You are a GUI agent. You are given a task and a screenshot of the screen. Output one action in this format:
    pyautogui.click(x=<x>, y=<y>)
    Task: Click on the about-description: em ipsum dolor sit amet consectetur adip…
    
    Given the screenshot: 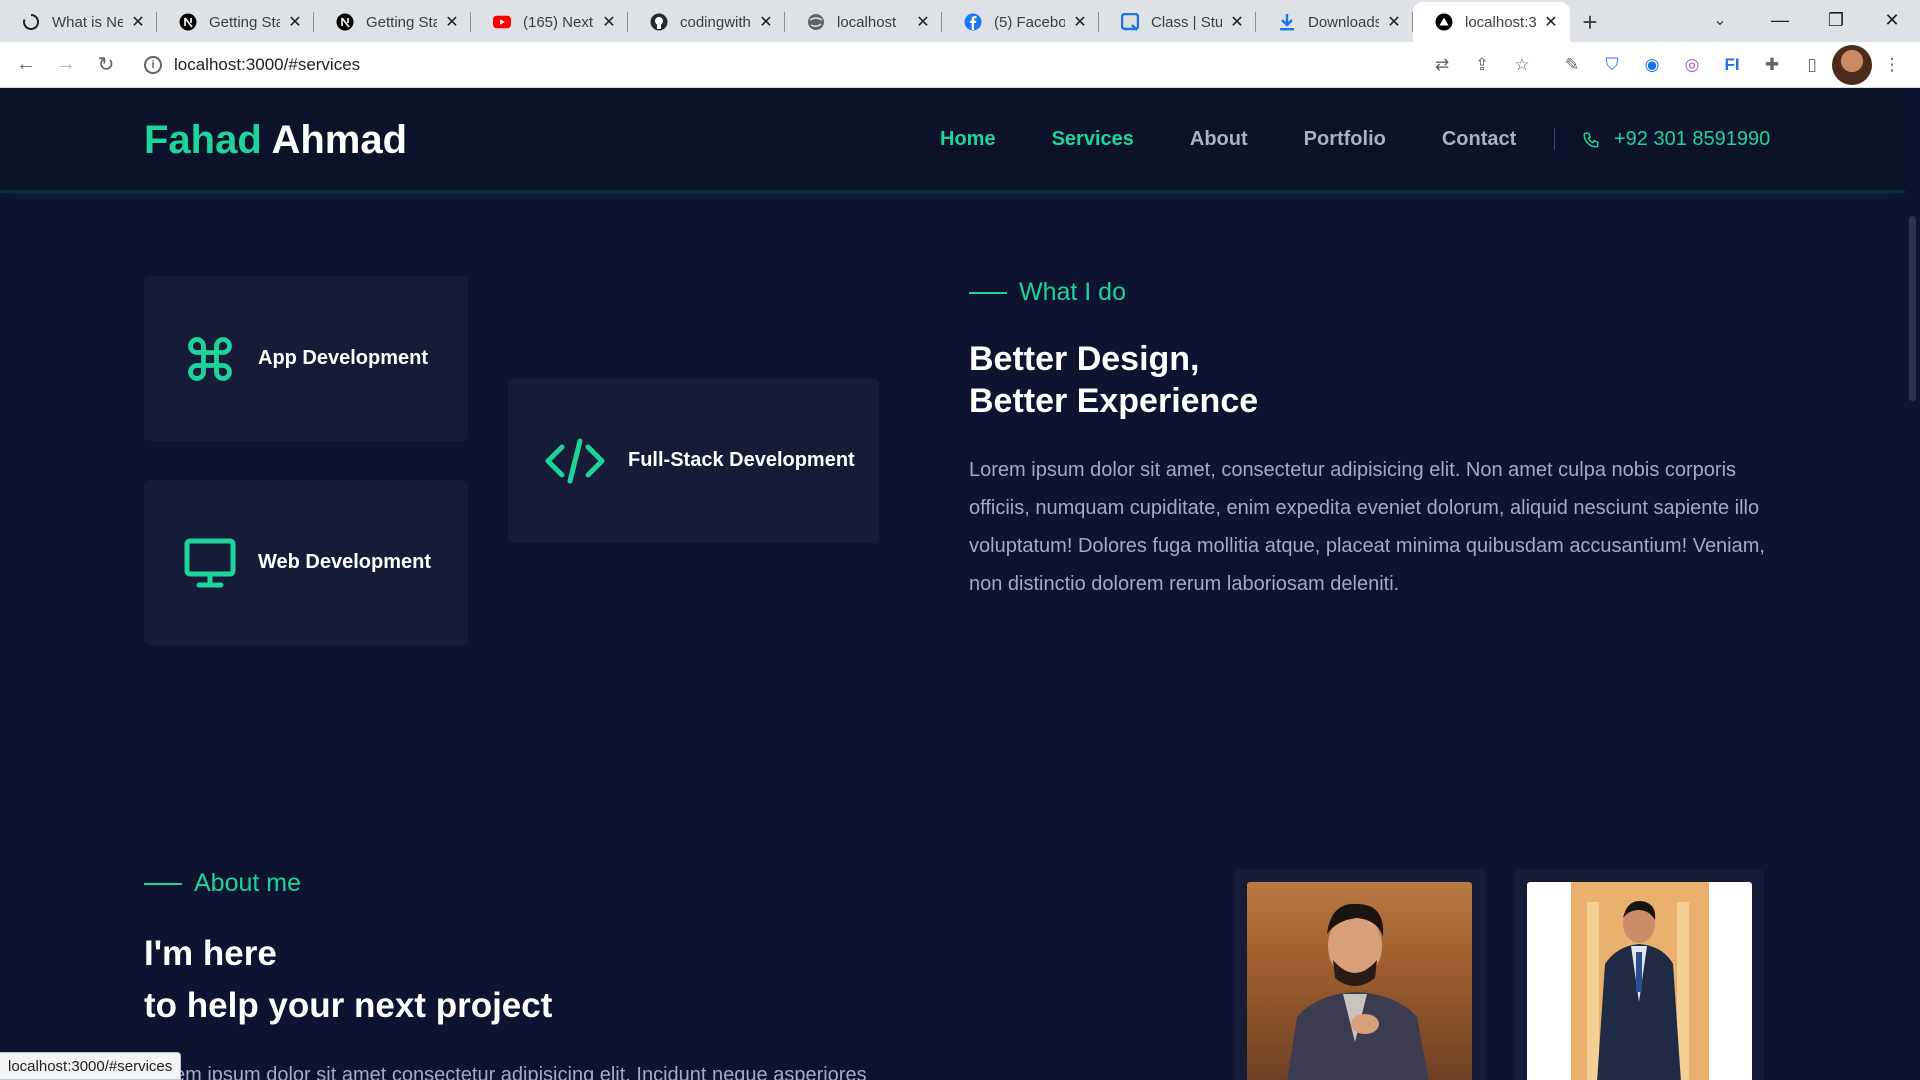 What is the action you would take?
    pyautogui.click(x=520, y=1072)
    